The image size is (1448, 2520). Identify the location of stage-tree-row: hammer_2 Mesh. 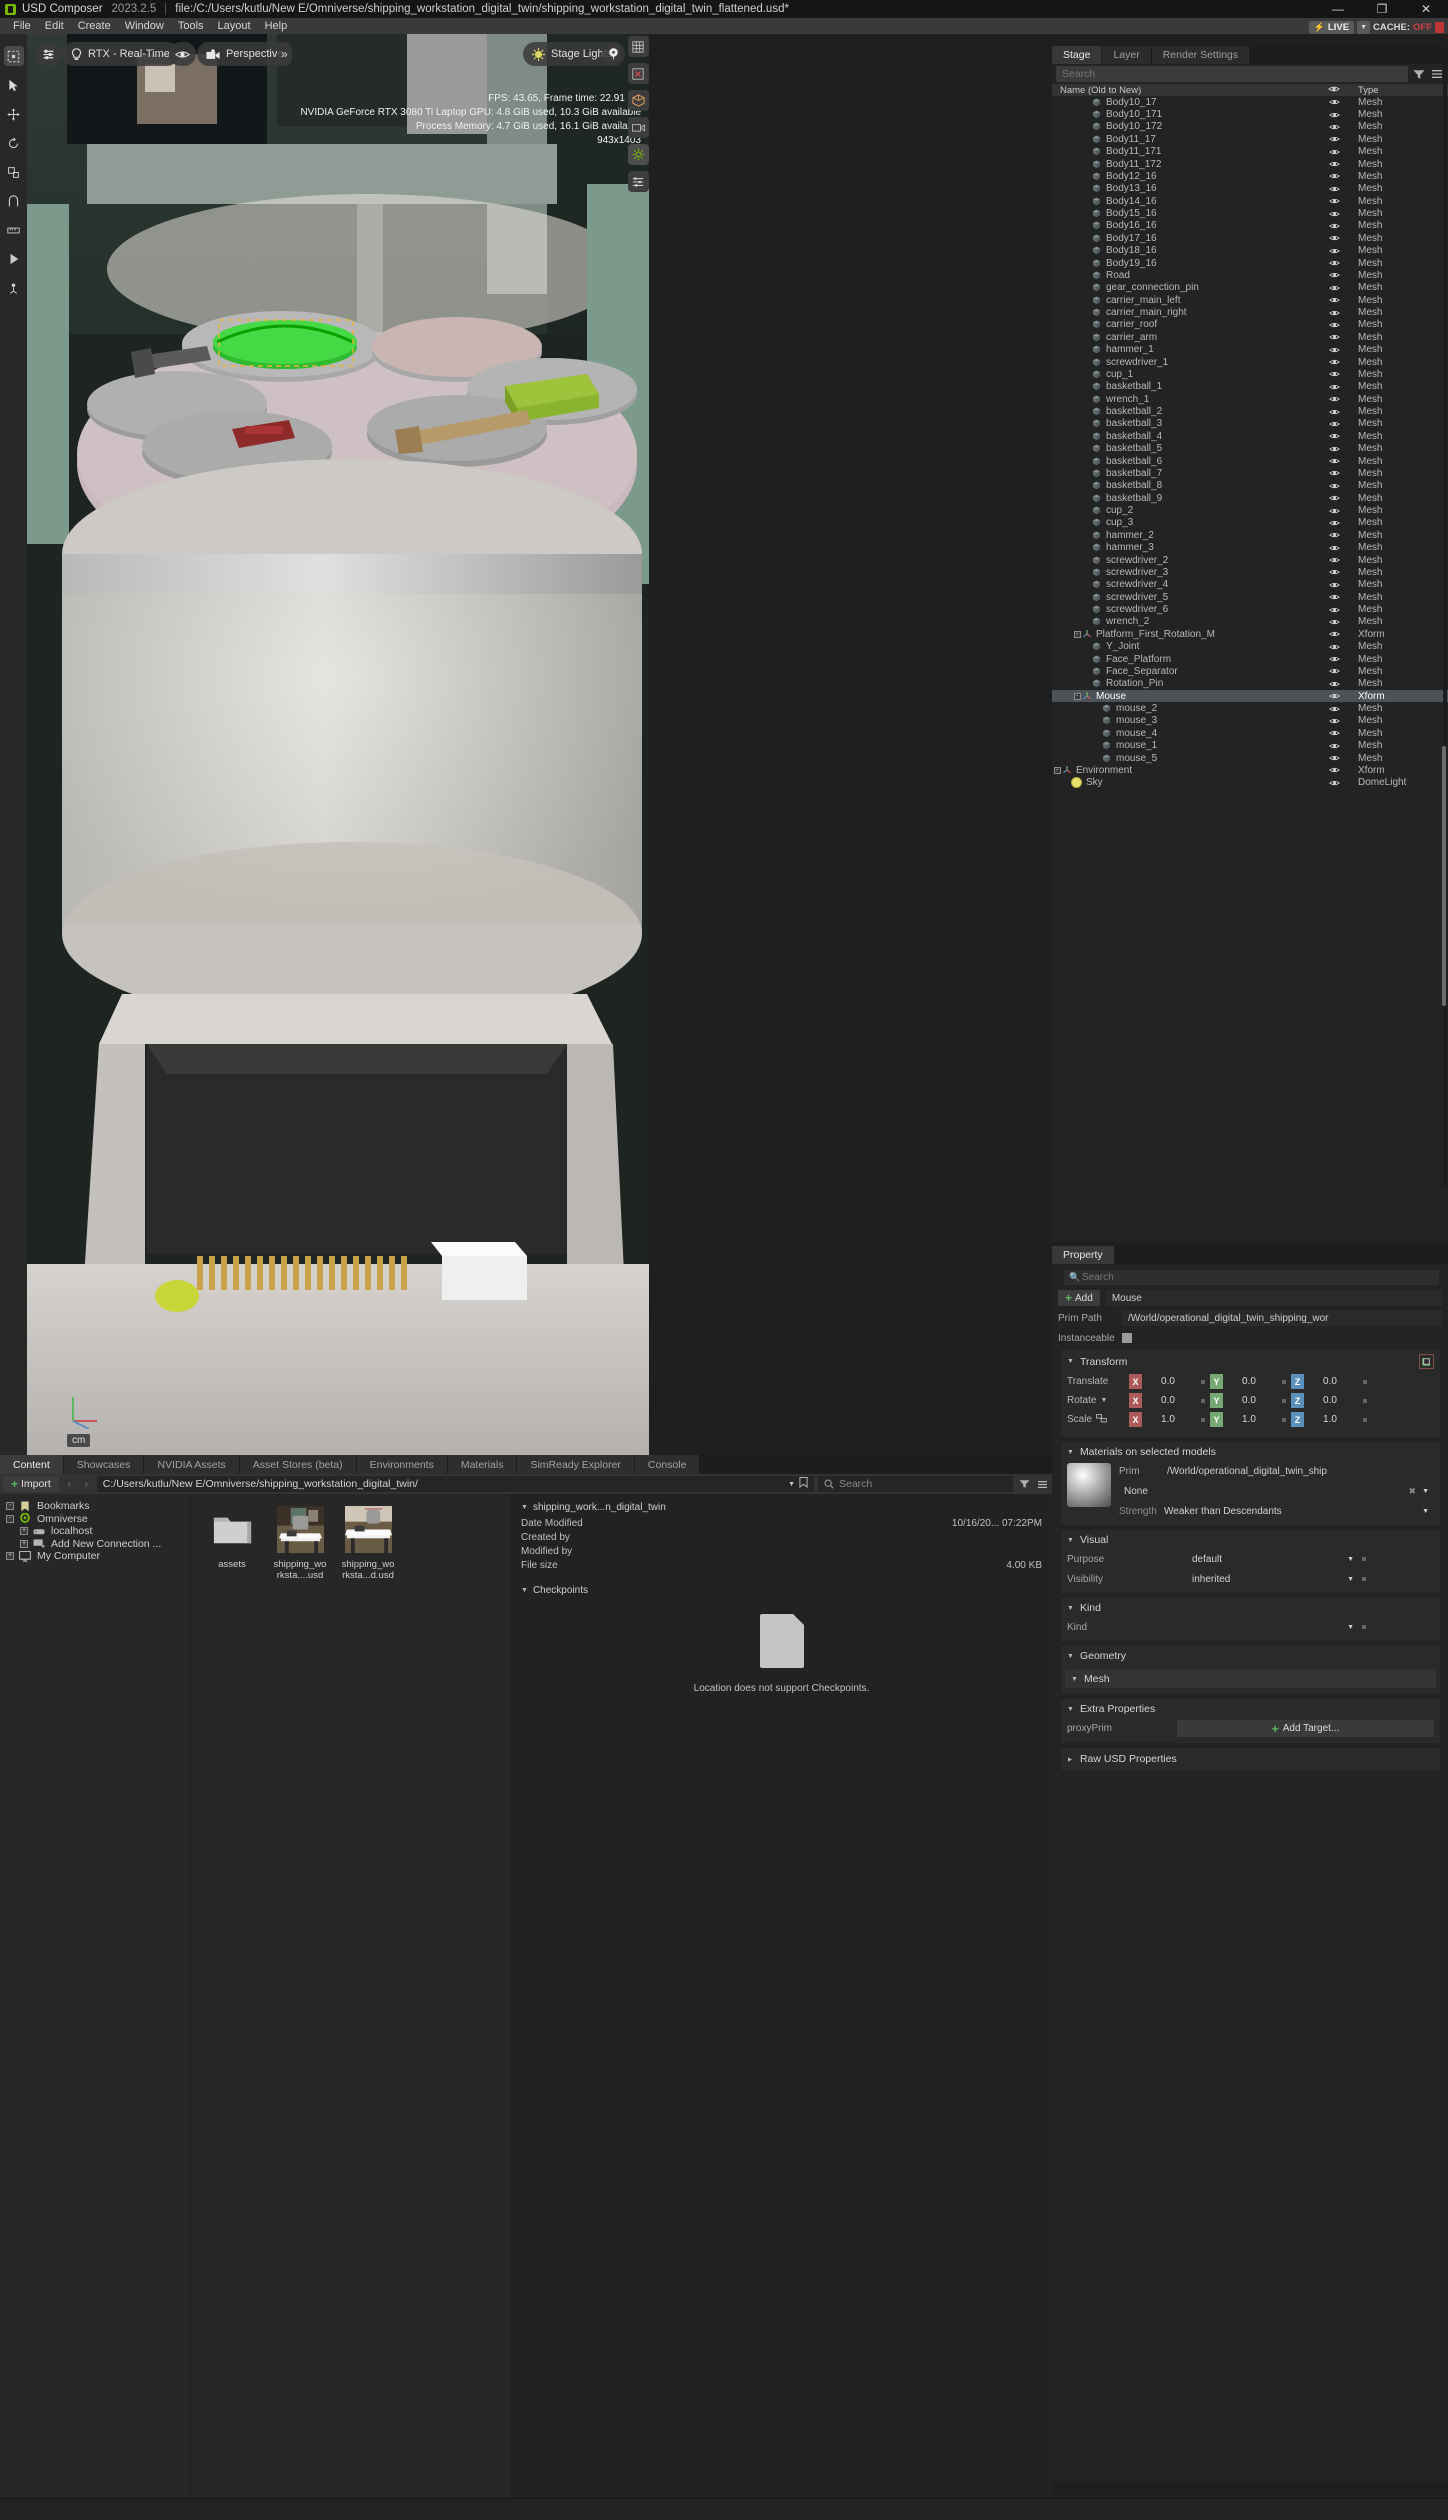
(1250, 535).